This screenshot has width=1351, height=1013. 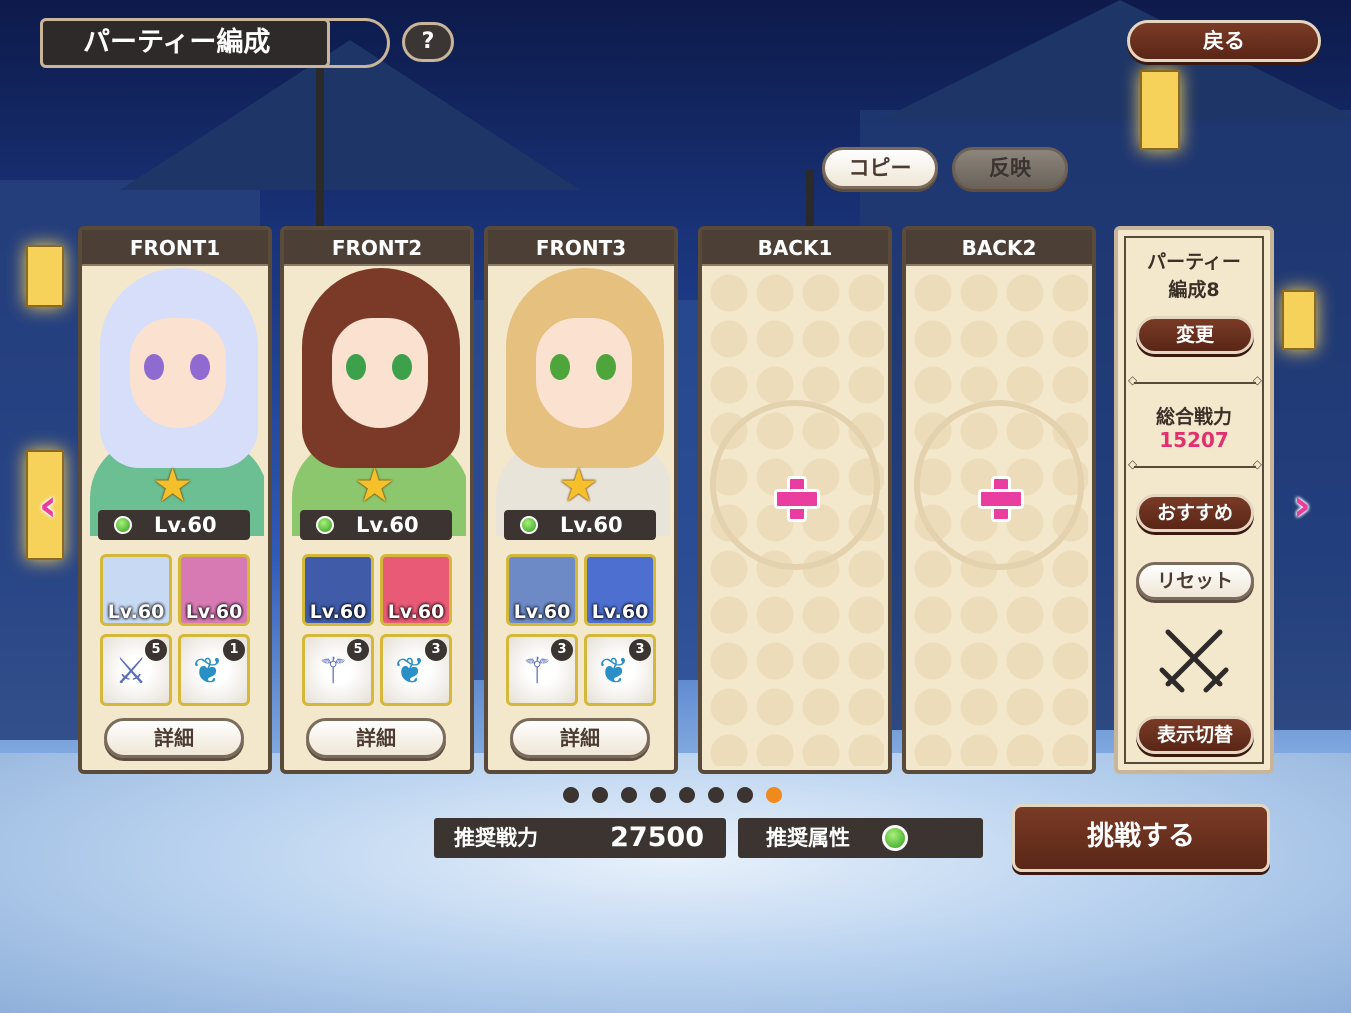 I want to click on copy-button: コピー, so click(x=880, y=168).